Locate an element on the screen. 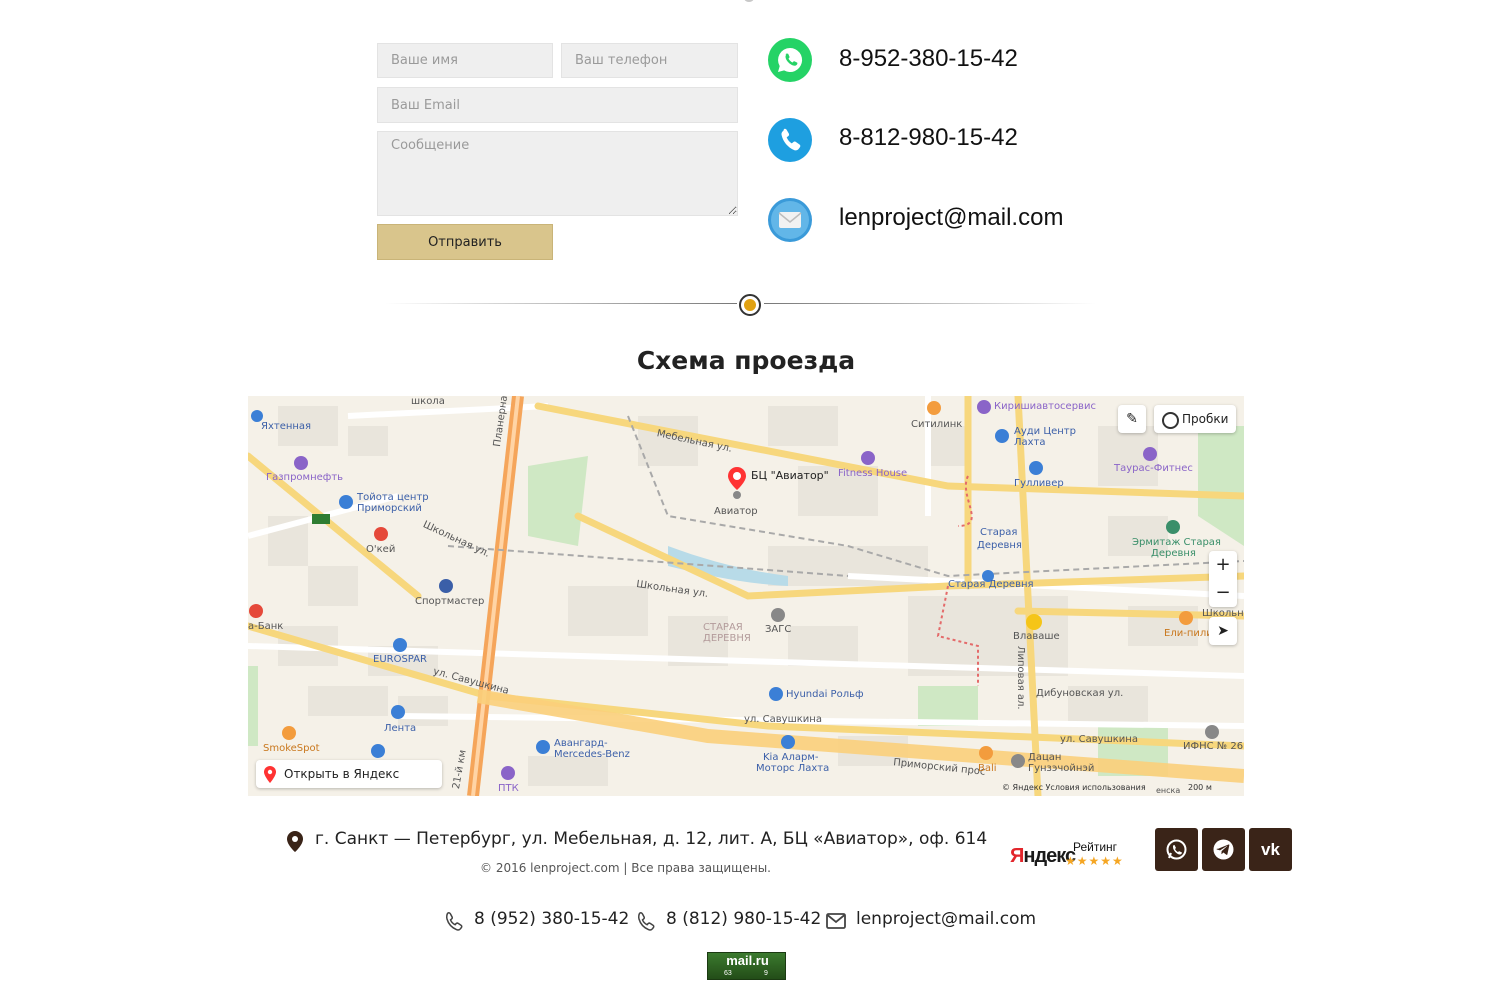  map-label: Авангард- is located at coordinates (581, 743).